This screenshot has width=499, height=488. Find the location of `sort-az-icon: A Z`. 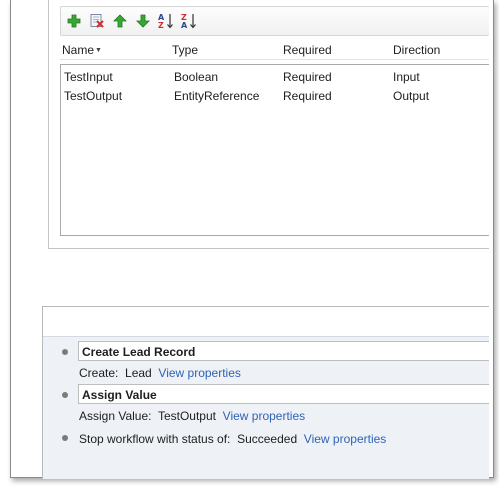

sort-az-icon: A Z is located at coordinates (165, 21).